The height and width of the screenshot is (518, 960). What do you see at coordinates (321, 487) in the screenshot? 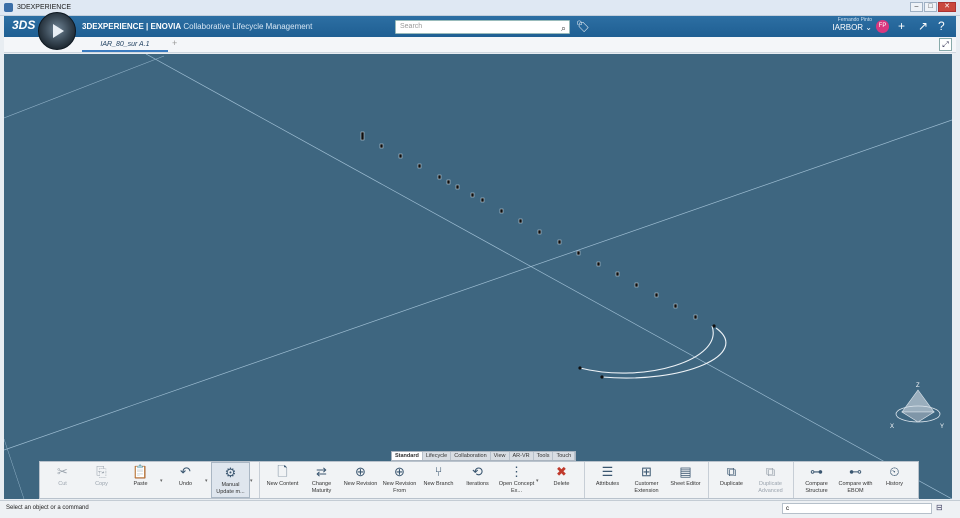
I see `change-maturity-label: Change Maturity` at bounding box center [321, 487].